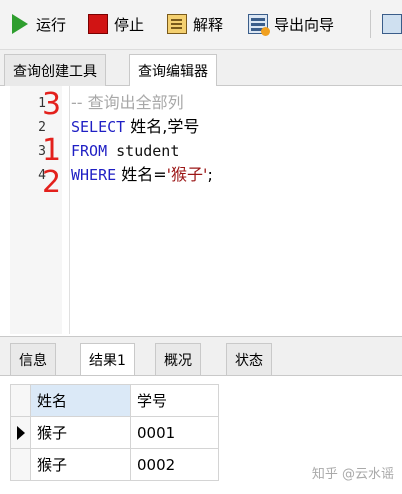 The height and width of the screenshot is (494, 402). I want to click on export-wizard-icon, so click(259, 25).